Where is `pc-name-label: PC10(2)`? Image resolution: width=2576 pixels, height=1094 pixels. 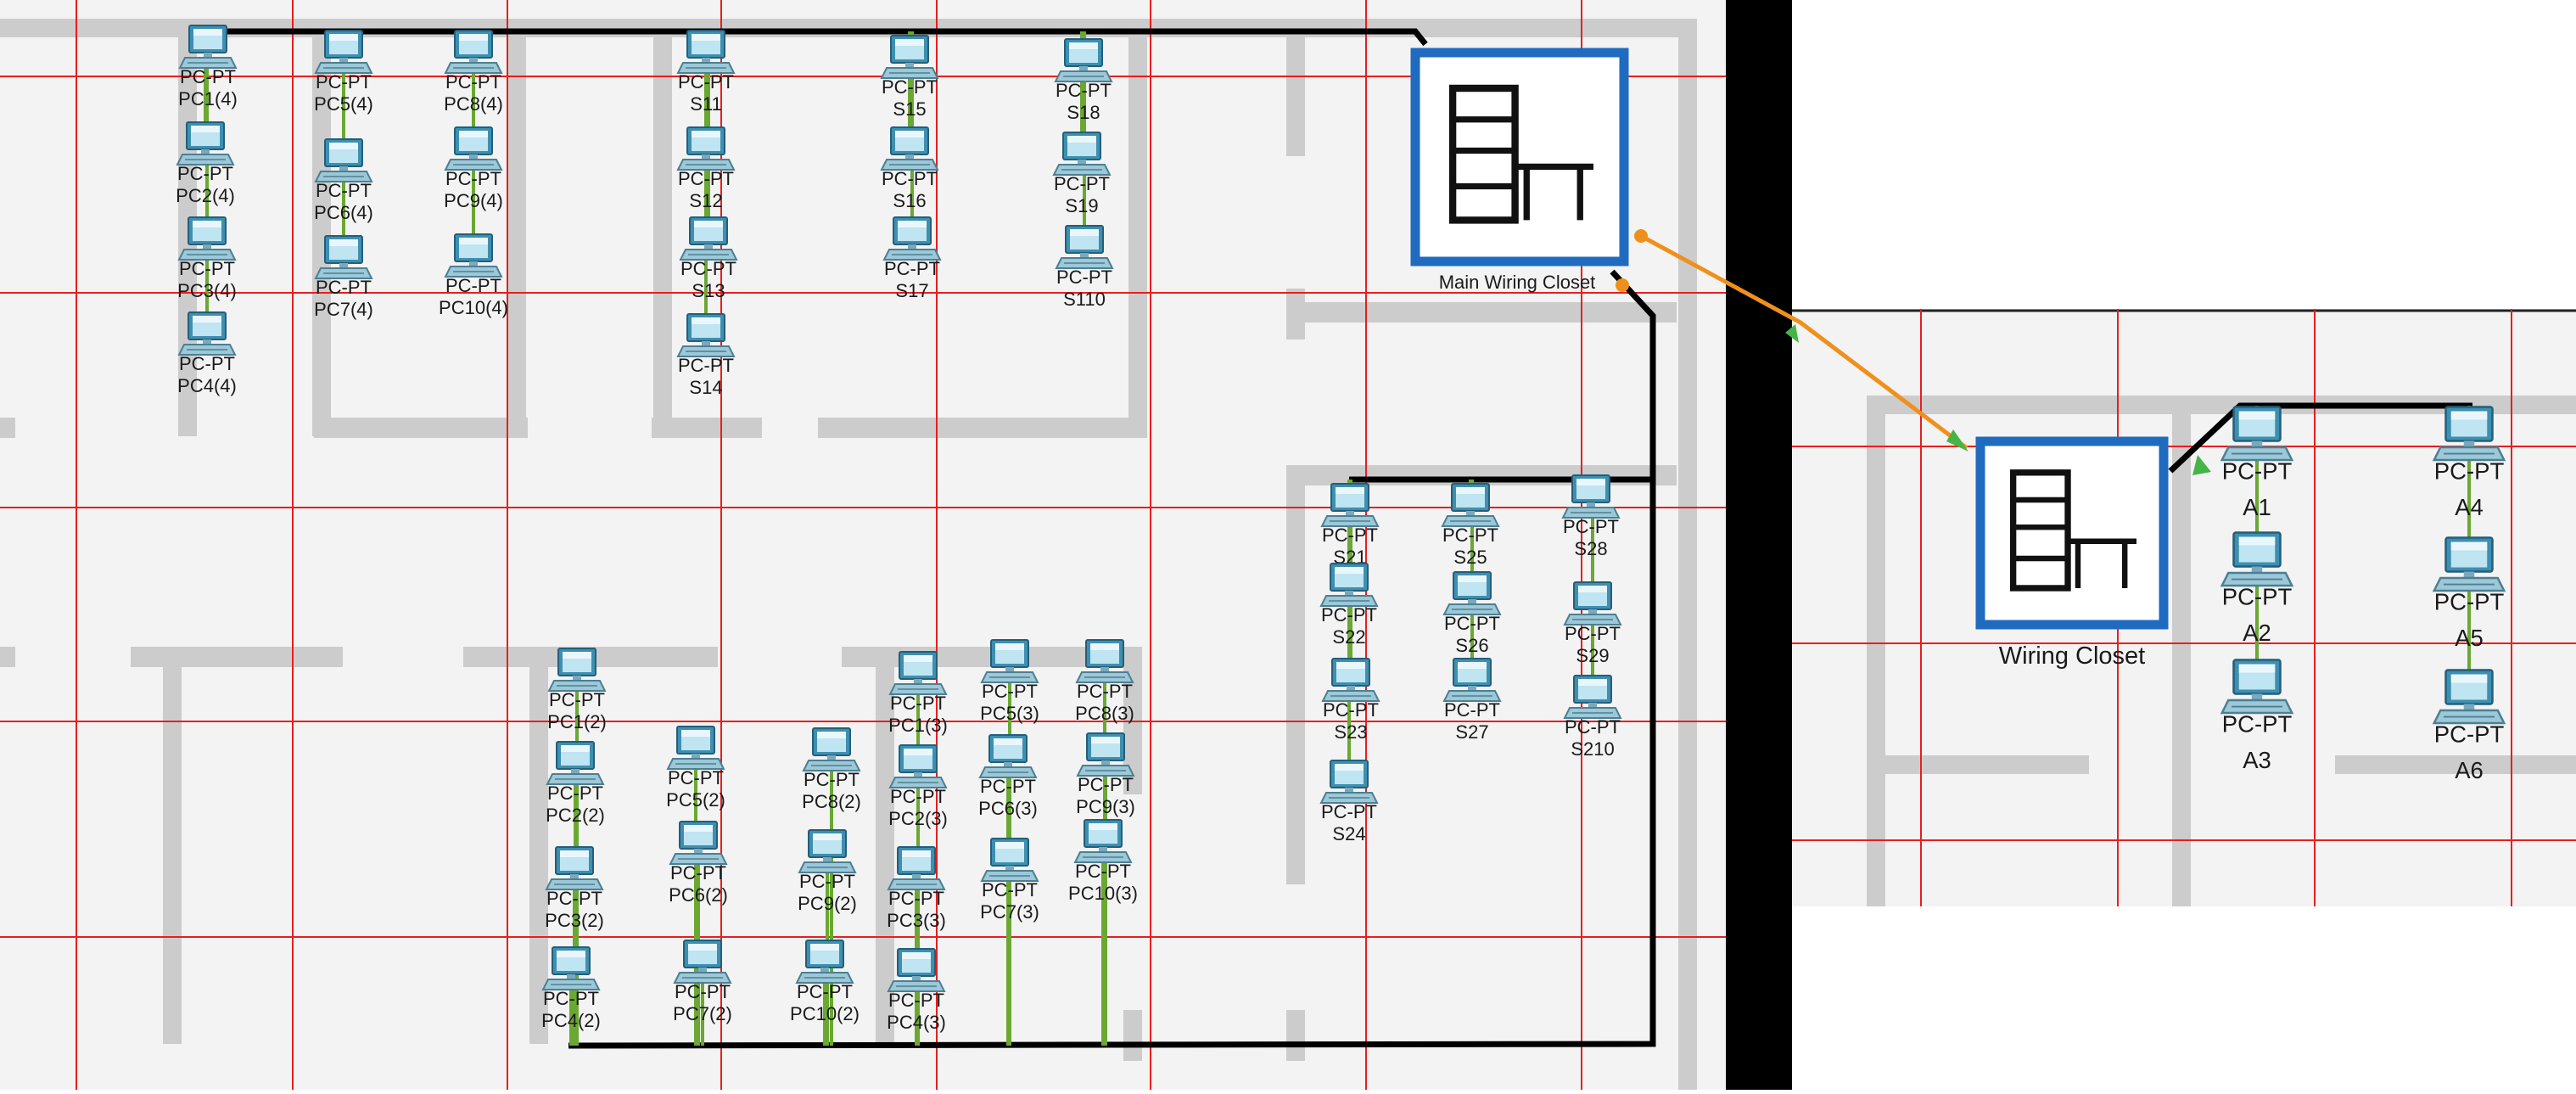 pc-name-label: PC10(2) is located at coordinates (825, 1013).